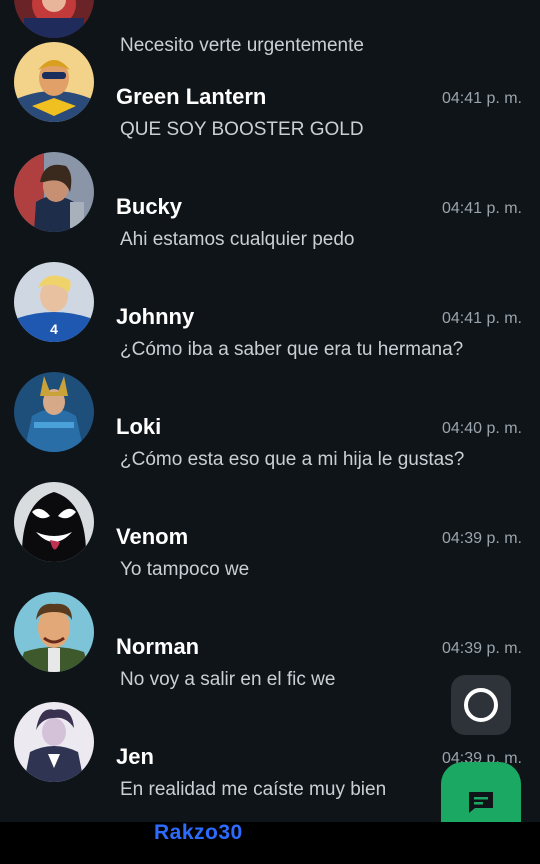 This screenshot has height=864, width=540. I want to click on ring-icon, so click(481, 705).